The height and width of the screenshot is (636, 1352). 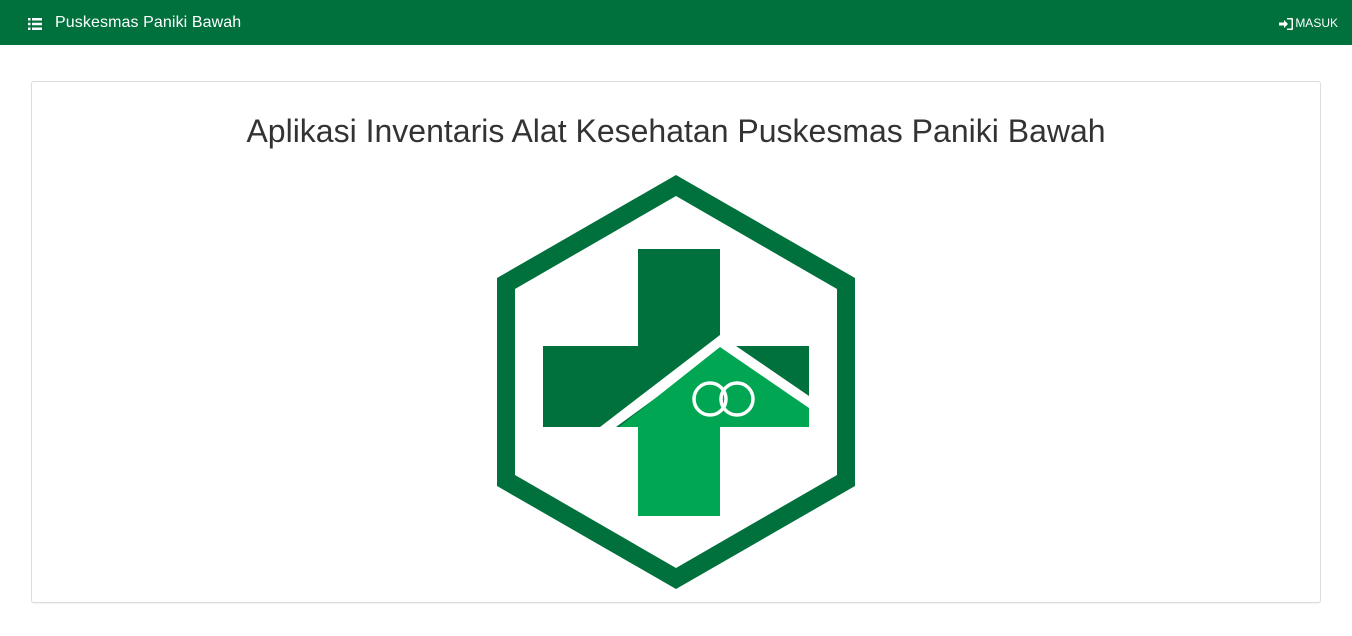 What do you see at coordinates (148, 22) in the screenshot?
I see `brand-title: Puskesmas Paniki Bawah` at bounding box center [148, 22].